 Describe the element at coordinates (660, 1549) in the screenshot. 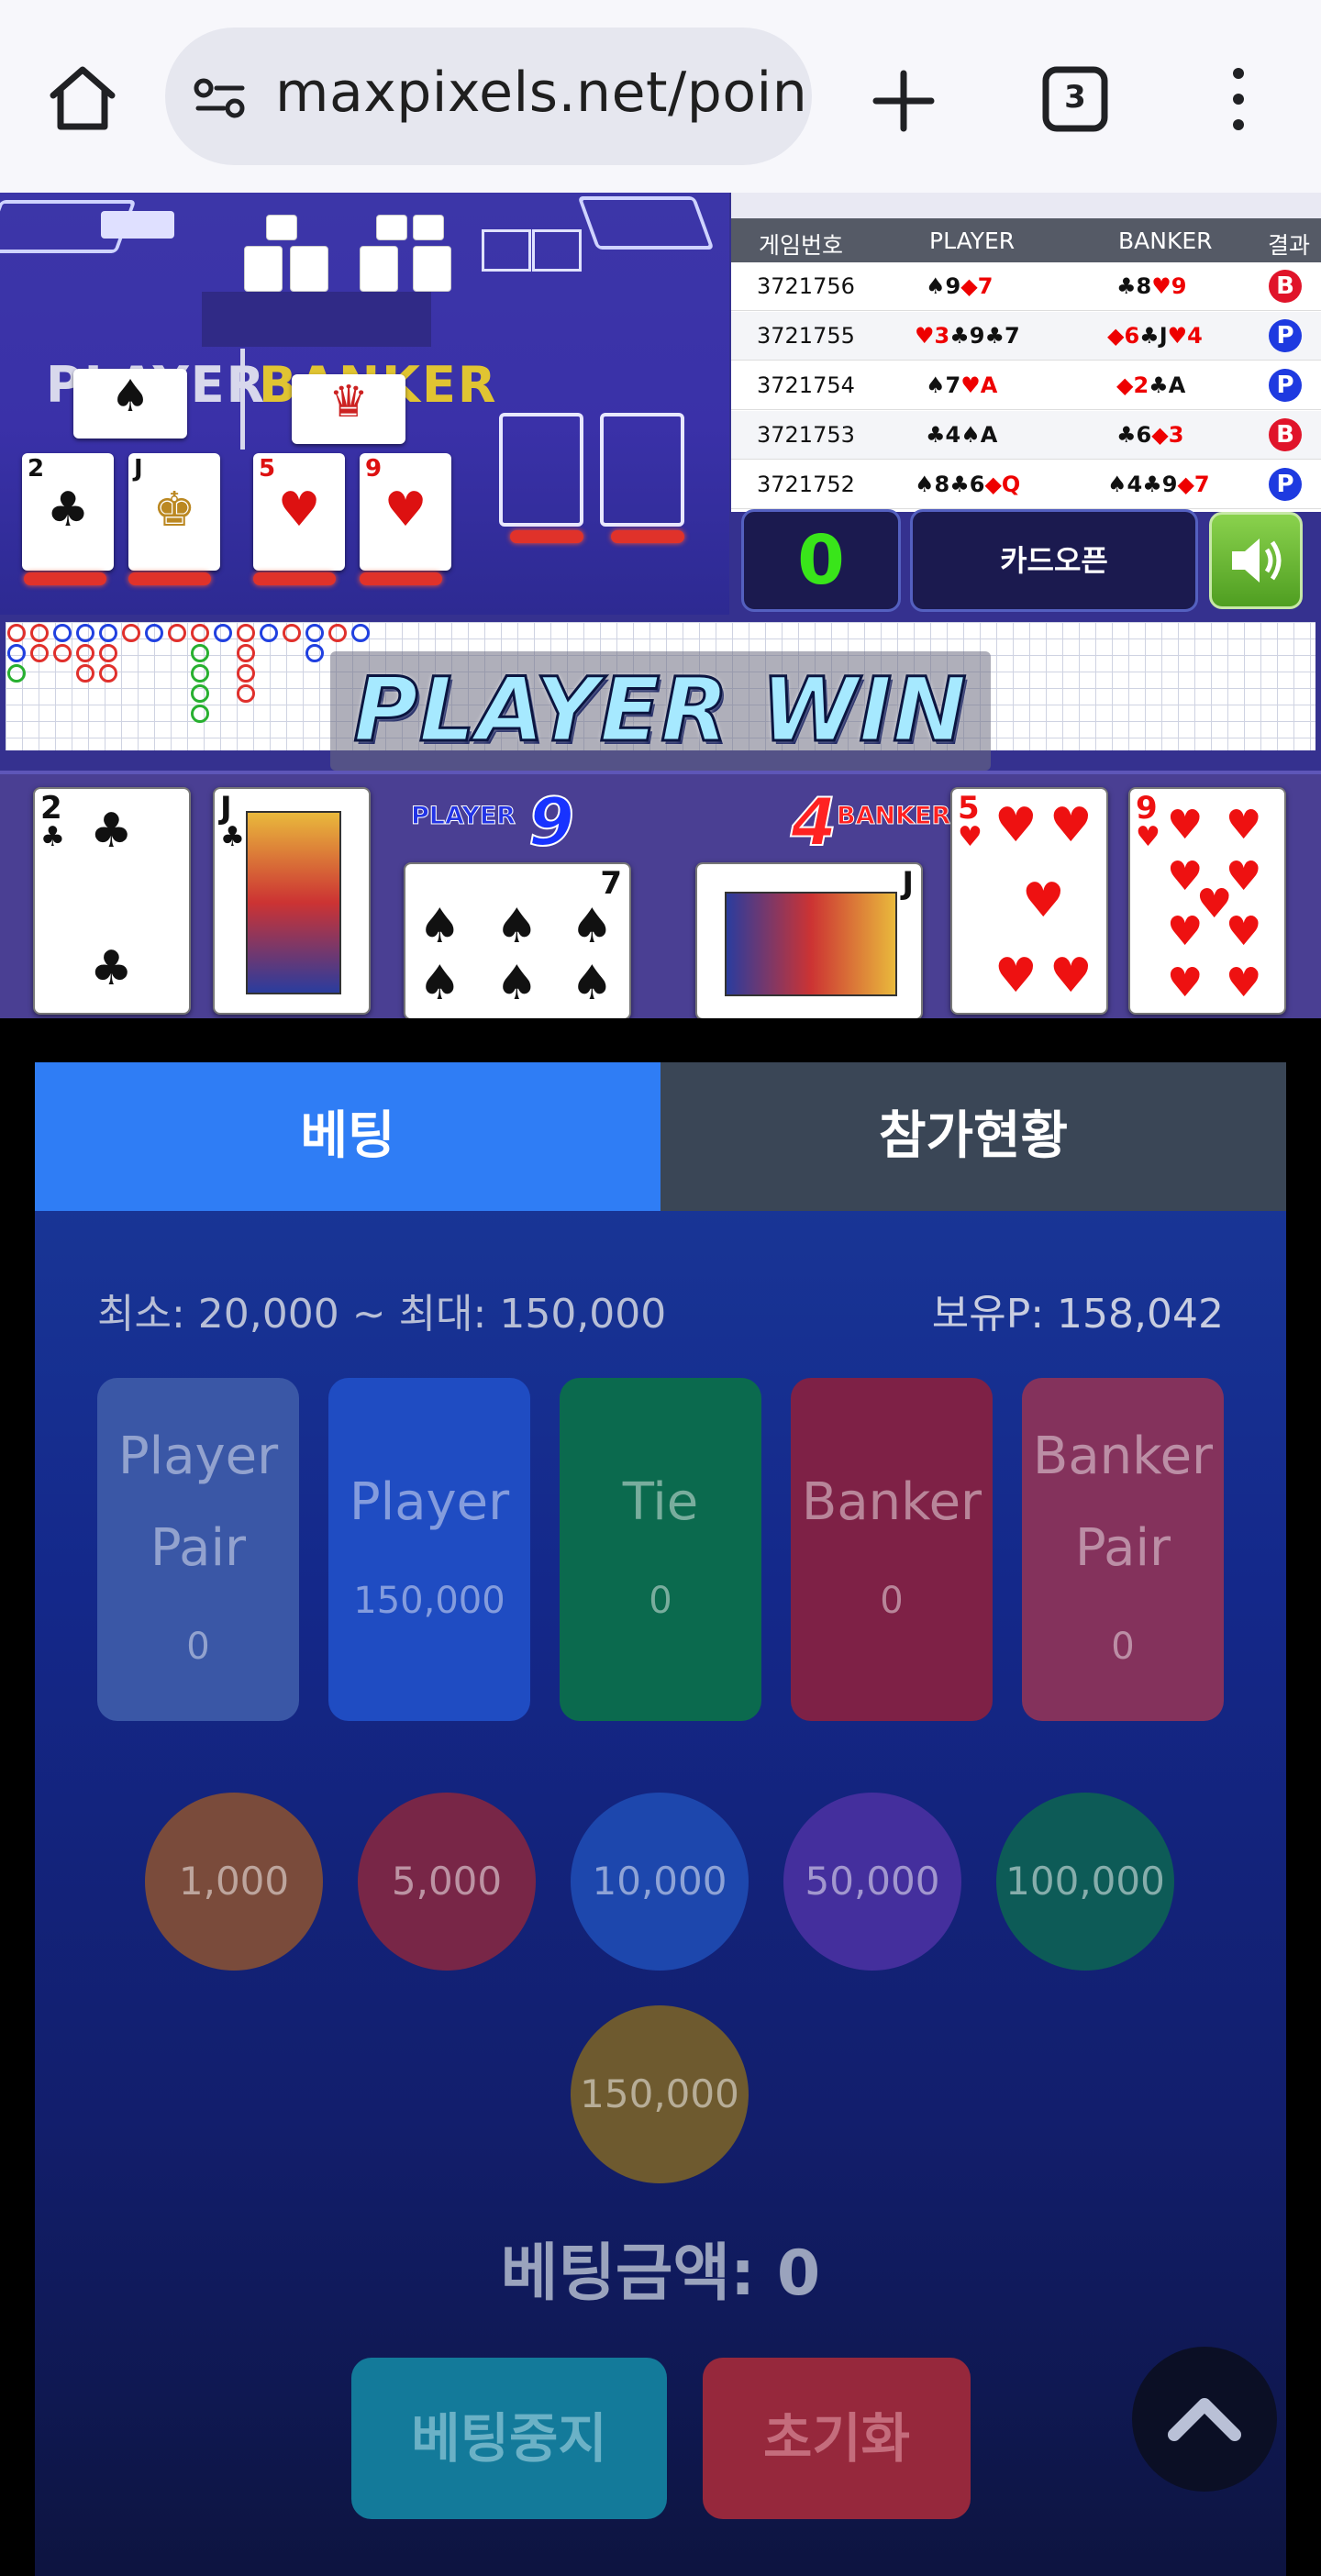

I see `bet-option-tie: Tie 0` at that location.